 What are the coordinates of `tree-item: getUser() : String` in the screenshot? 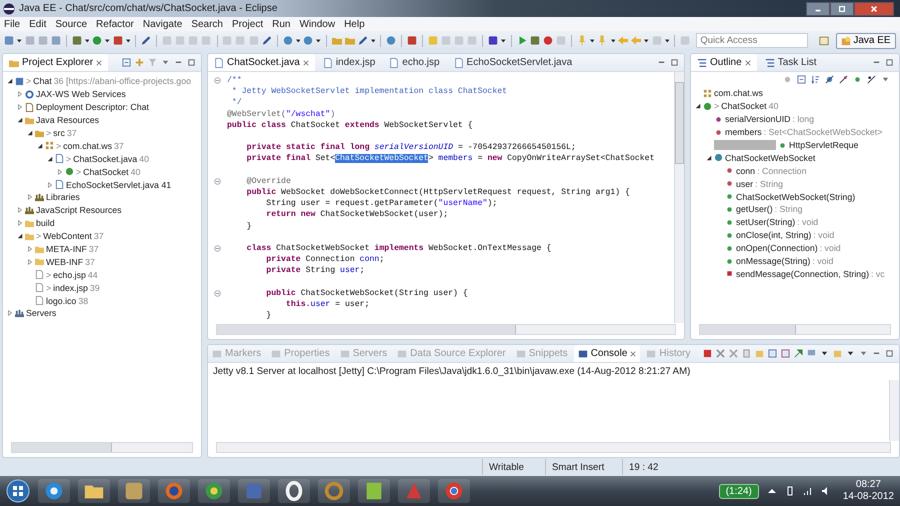 It's located at (764, 209).